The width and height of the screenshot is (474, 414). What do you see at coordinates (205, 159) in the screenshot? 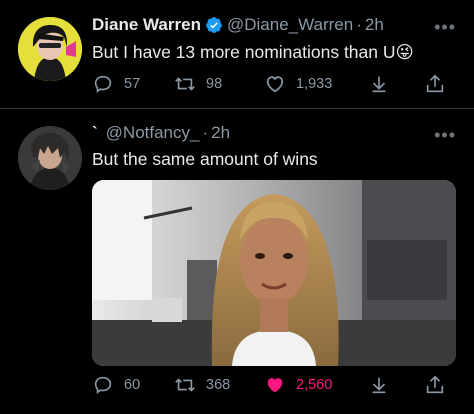
I see `tweet-text: But the same amount of wins` at bounding box center [205, 159].